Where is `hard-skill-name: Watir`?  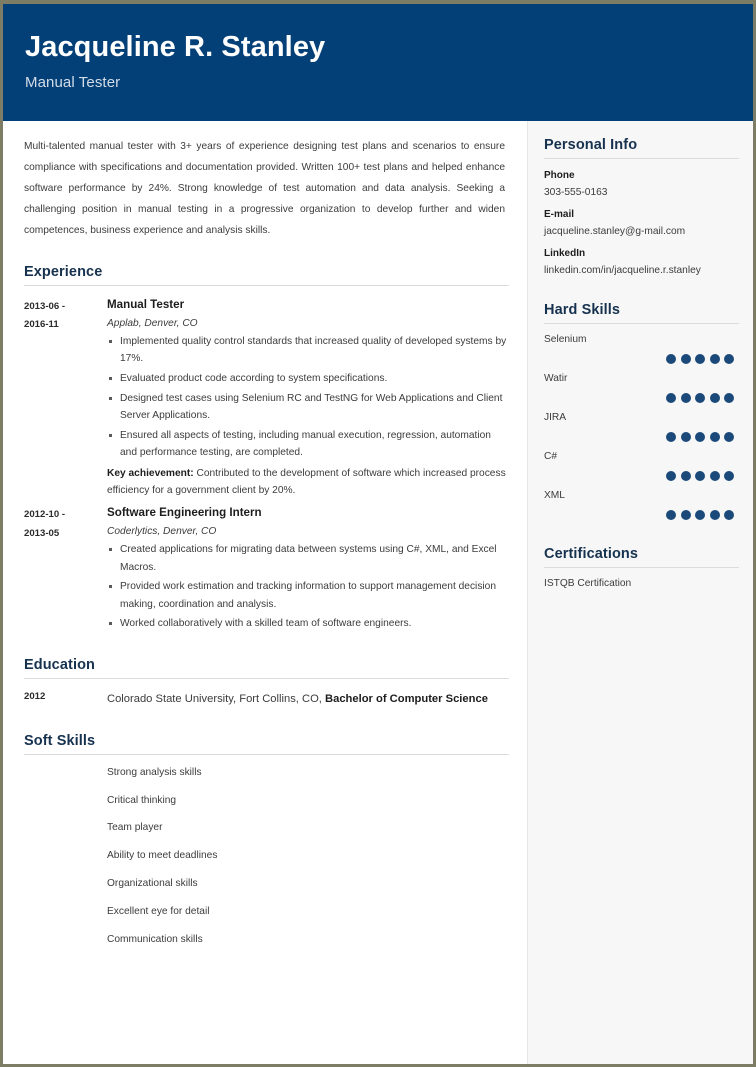 hard-skill-name: Watir is located at coordinates (556, 378).